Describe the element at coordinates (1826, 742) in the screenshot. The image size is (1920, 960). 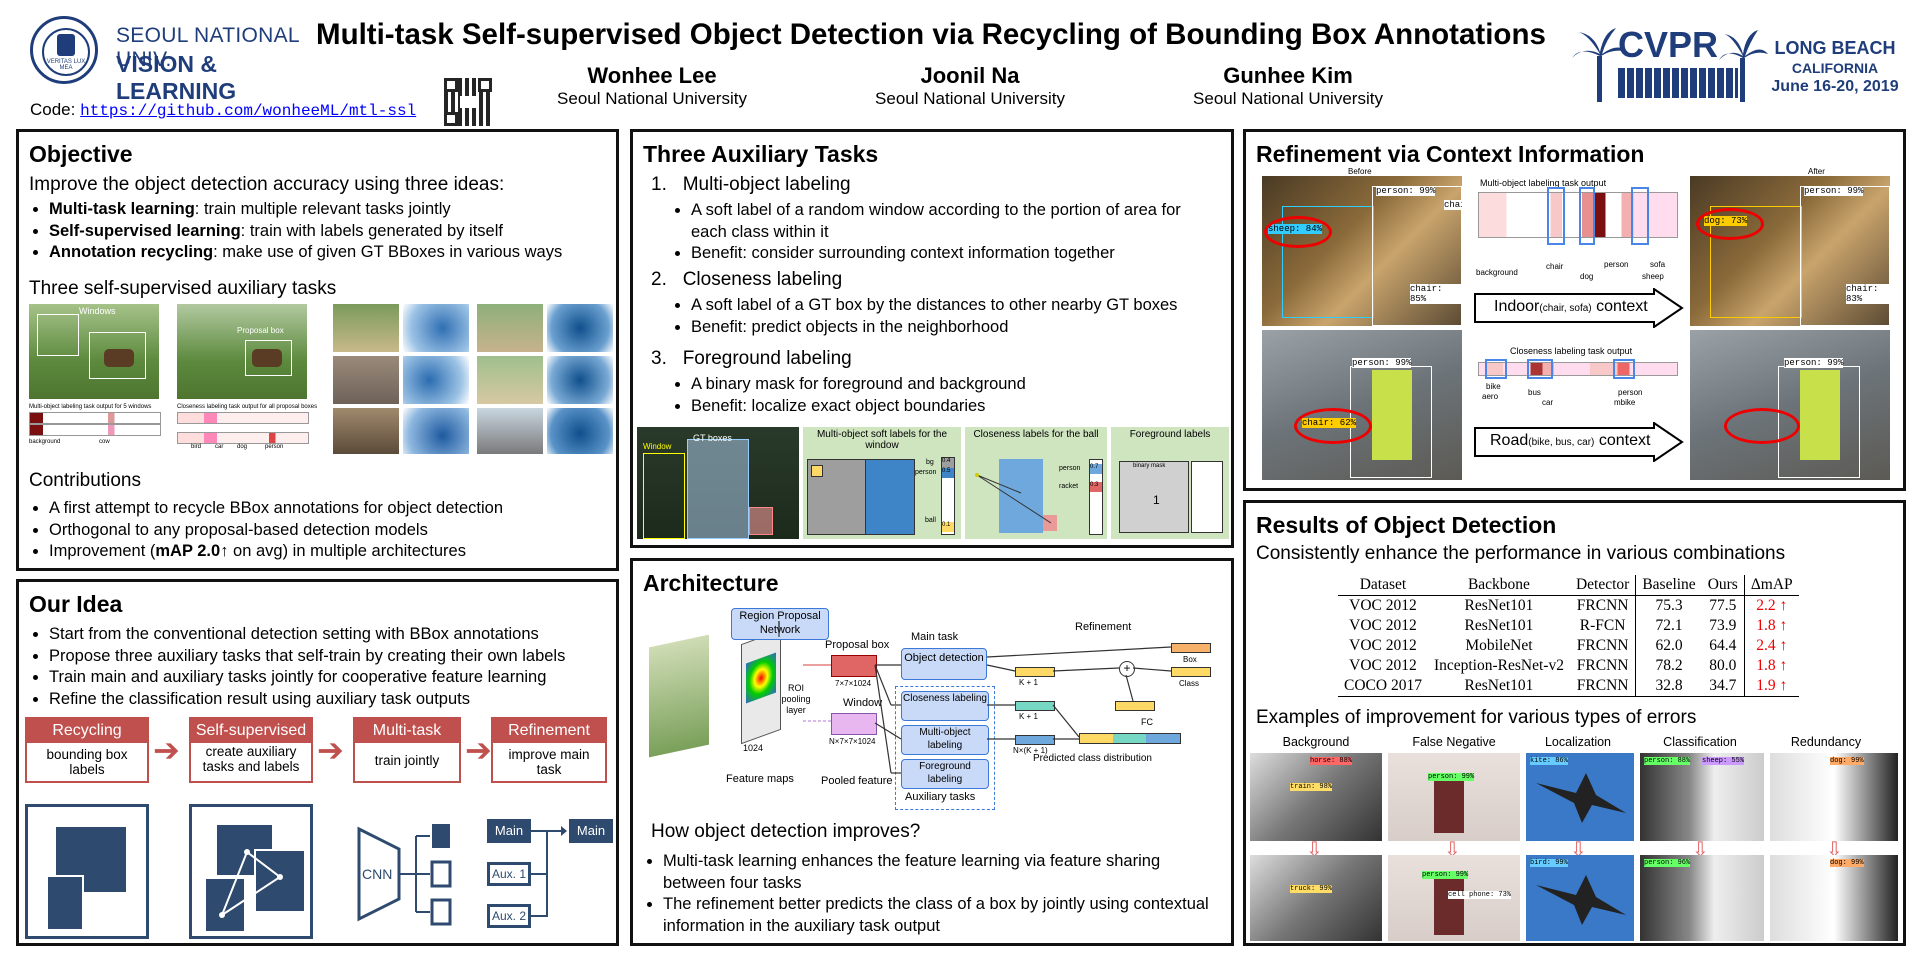
I see `error-type-label: Redundancy` at that location.